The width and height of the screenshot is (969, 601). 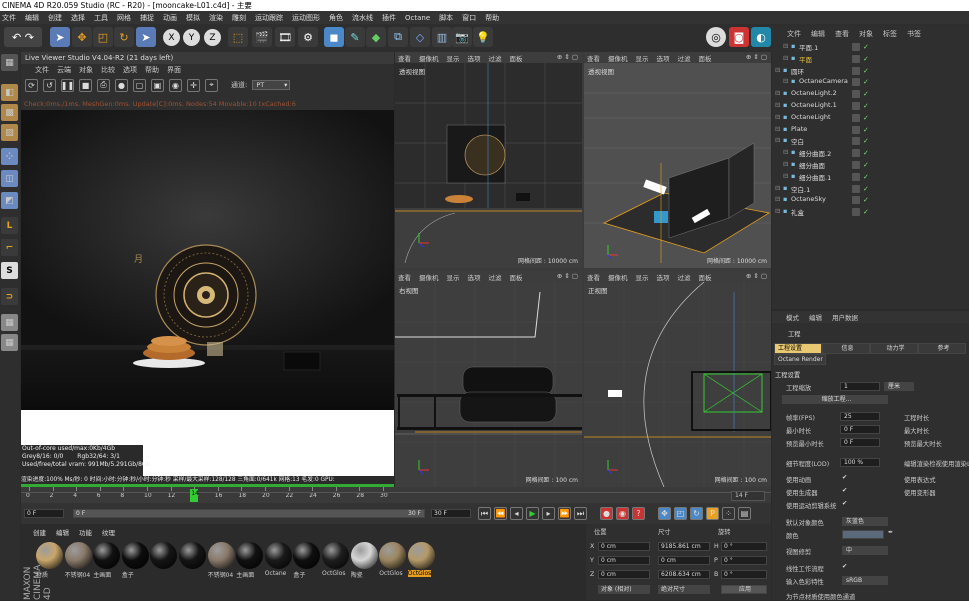 I want to click on lv-menu-item: 对象, so click(x=86, y=70).